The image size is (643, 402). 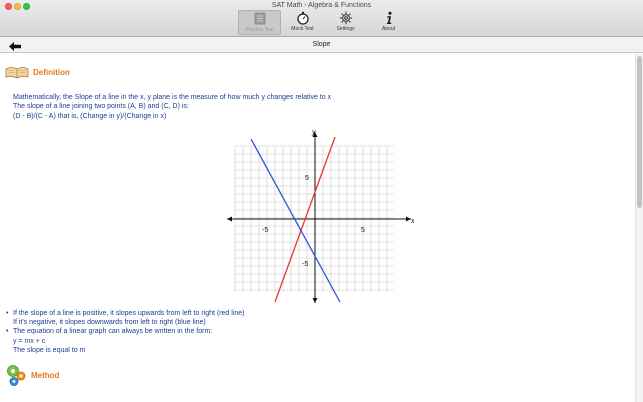 What do you see at coordinates (45, 375) in the screenshot?
I see `method-heading-label: Method` at bounding box center [45, 375].